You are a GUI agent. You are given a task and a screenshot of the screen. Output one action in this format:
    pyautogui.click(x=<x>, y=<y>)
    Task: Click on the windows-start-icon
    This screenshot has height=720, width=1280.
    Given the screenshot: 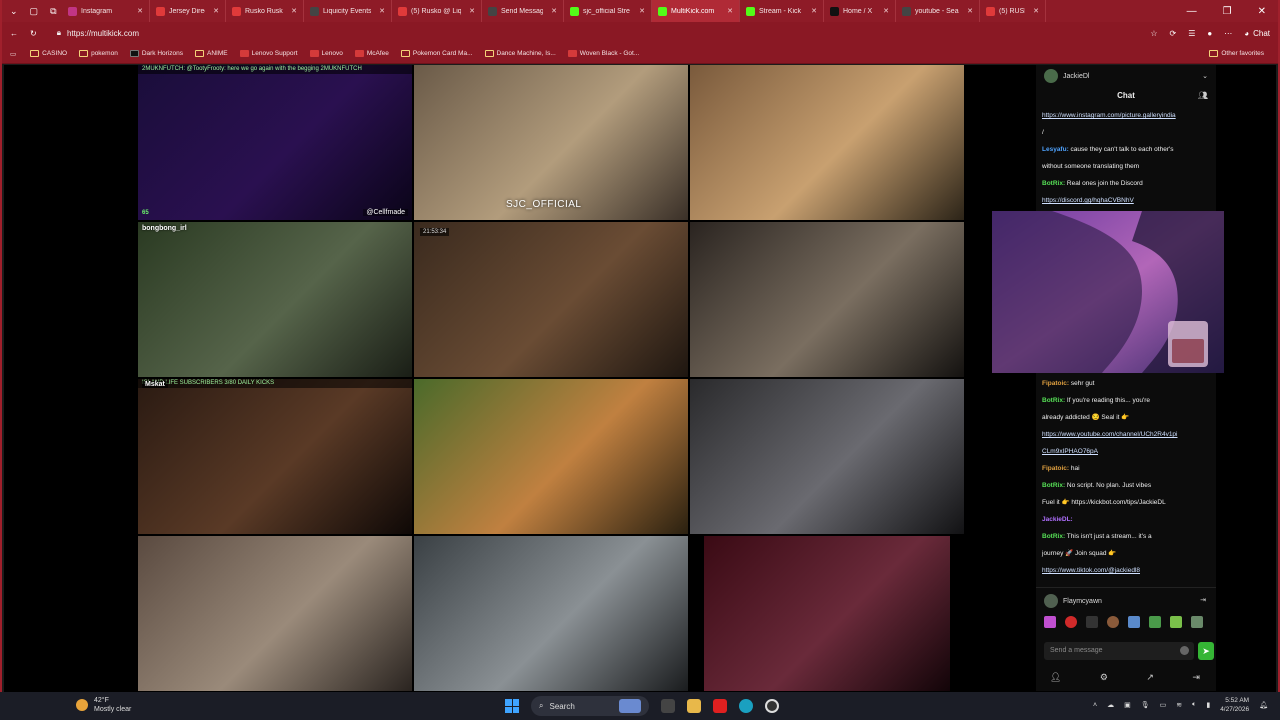 What is the action you would take?
    pyautogui.click(x=512, y=706)
    